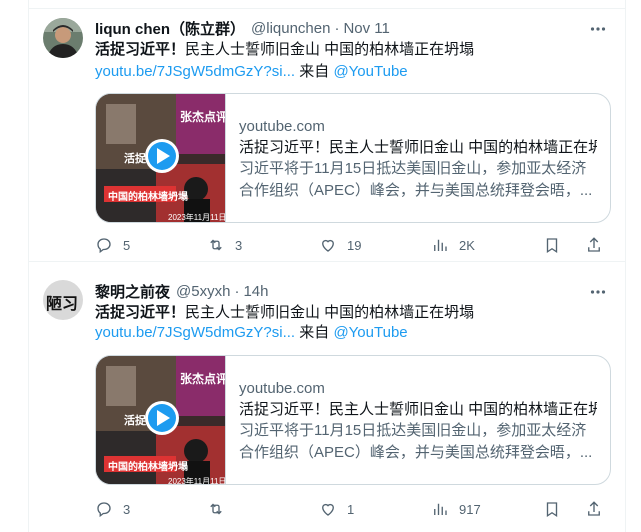 This screenshot has height=532, width=641. Describe the element at coordinates (170, 28) in the screenshot. I see `display-name: liqun chen（陈立群）` at that location.